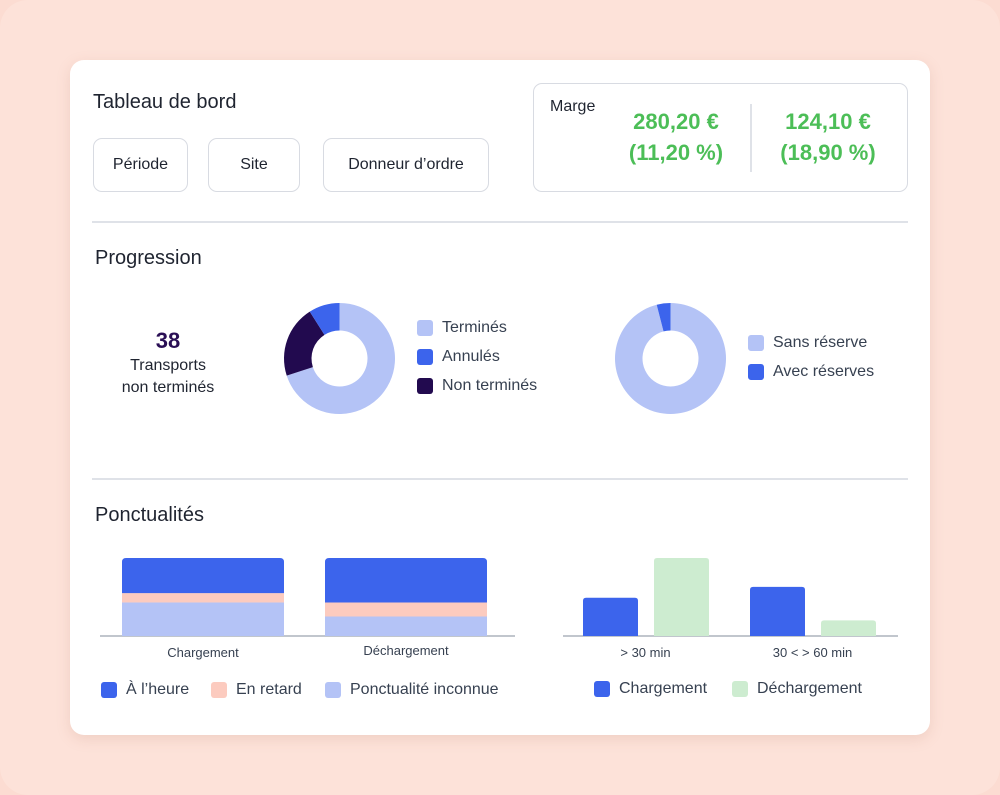 This screenshot has width=1000, height=795. Describe the element at coordinates (203, 652) in the screenshot. I see `x-tick-chargement: Chargement` at that location.